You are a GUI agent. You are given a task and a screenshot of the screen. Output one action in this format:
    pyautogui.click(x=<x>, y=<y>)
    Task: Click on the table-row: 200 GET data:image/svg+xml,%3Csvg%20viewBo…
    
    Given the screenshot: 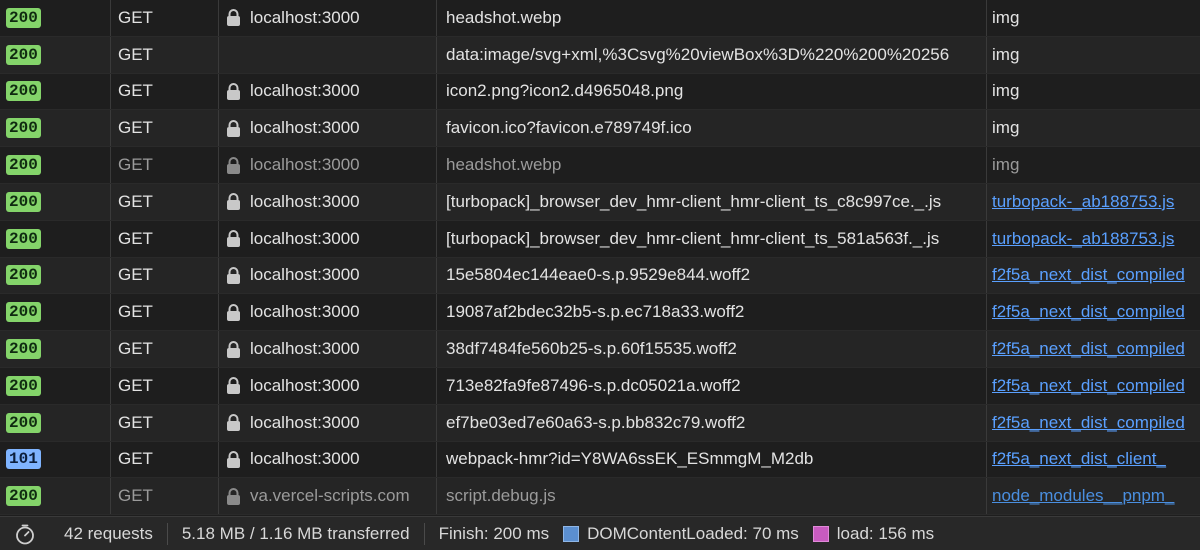 What is the action you would take?
    pyautogui.click(x=600, y=55)
    